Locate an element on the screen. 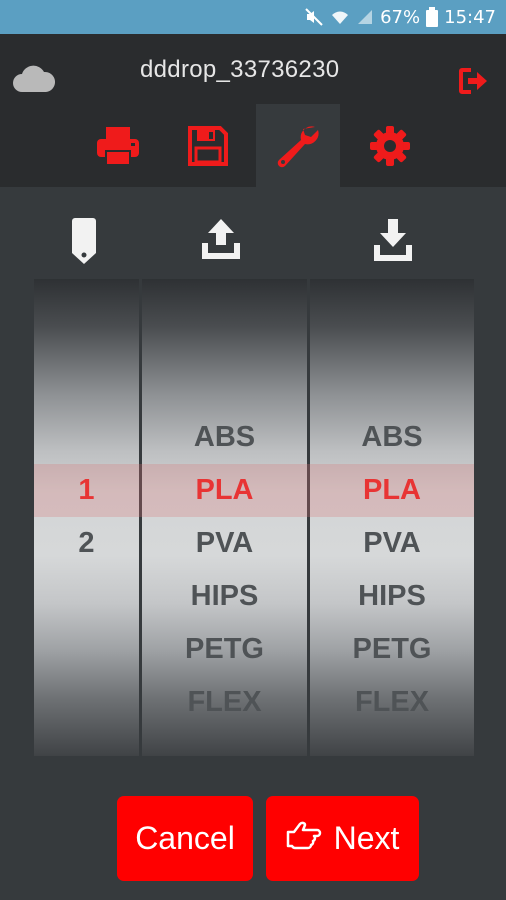 Image resolution: width=506 pixels, height=900 pixels. extruder-option-1: 1 is located at coordinates (86, 490).